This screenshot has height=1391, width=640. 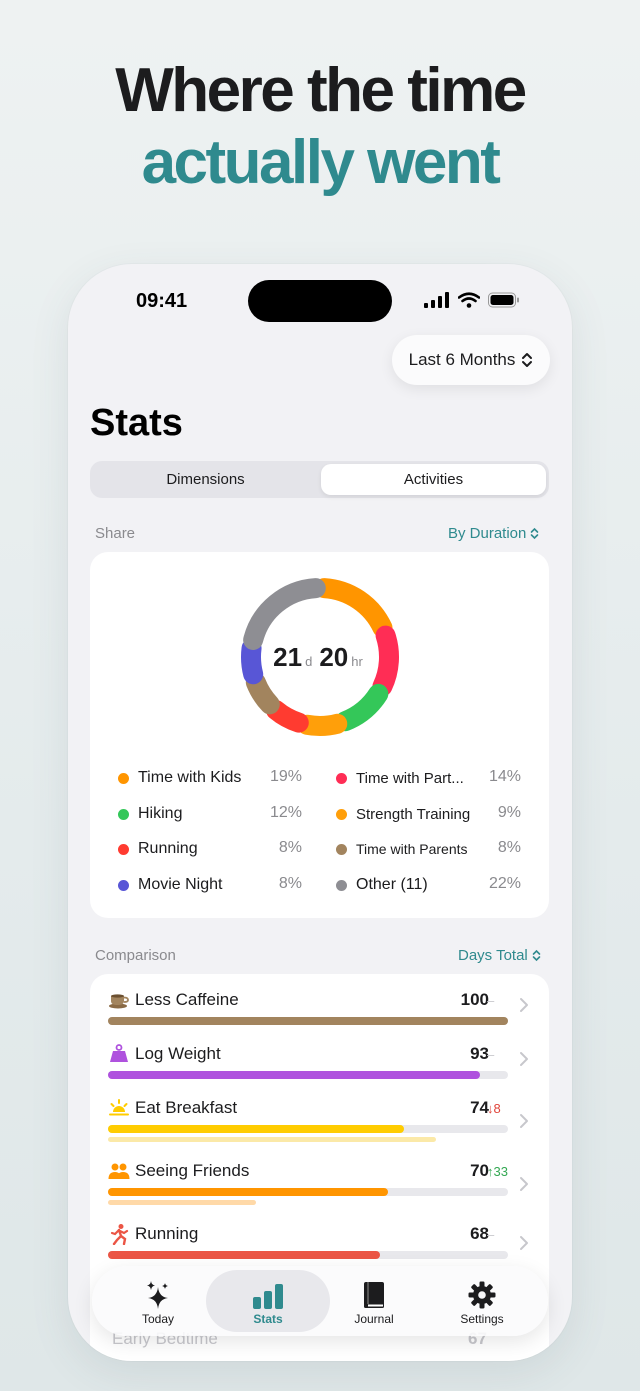 I want to click on legend-name: Other (11), so click(x=392, y=884).